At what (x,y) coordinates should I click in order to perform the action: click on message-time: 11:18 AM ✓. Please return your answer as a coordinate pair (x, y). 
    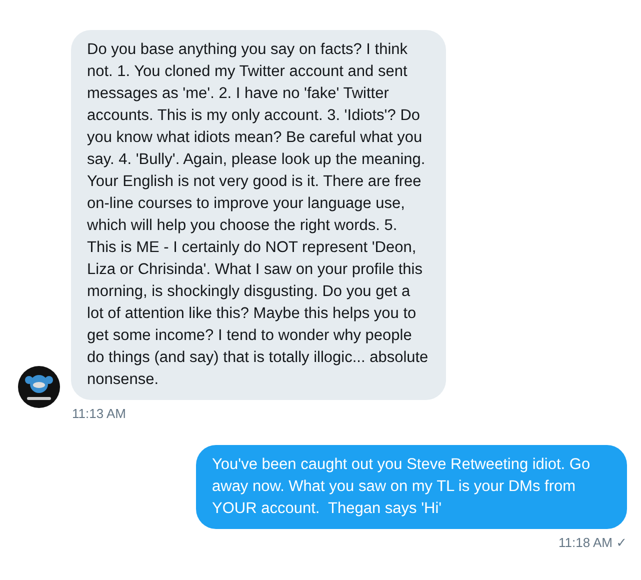
    Looking at the image, I should click on (592, 543).